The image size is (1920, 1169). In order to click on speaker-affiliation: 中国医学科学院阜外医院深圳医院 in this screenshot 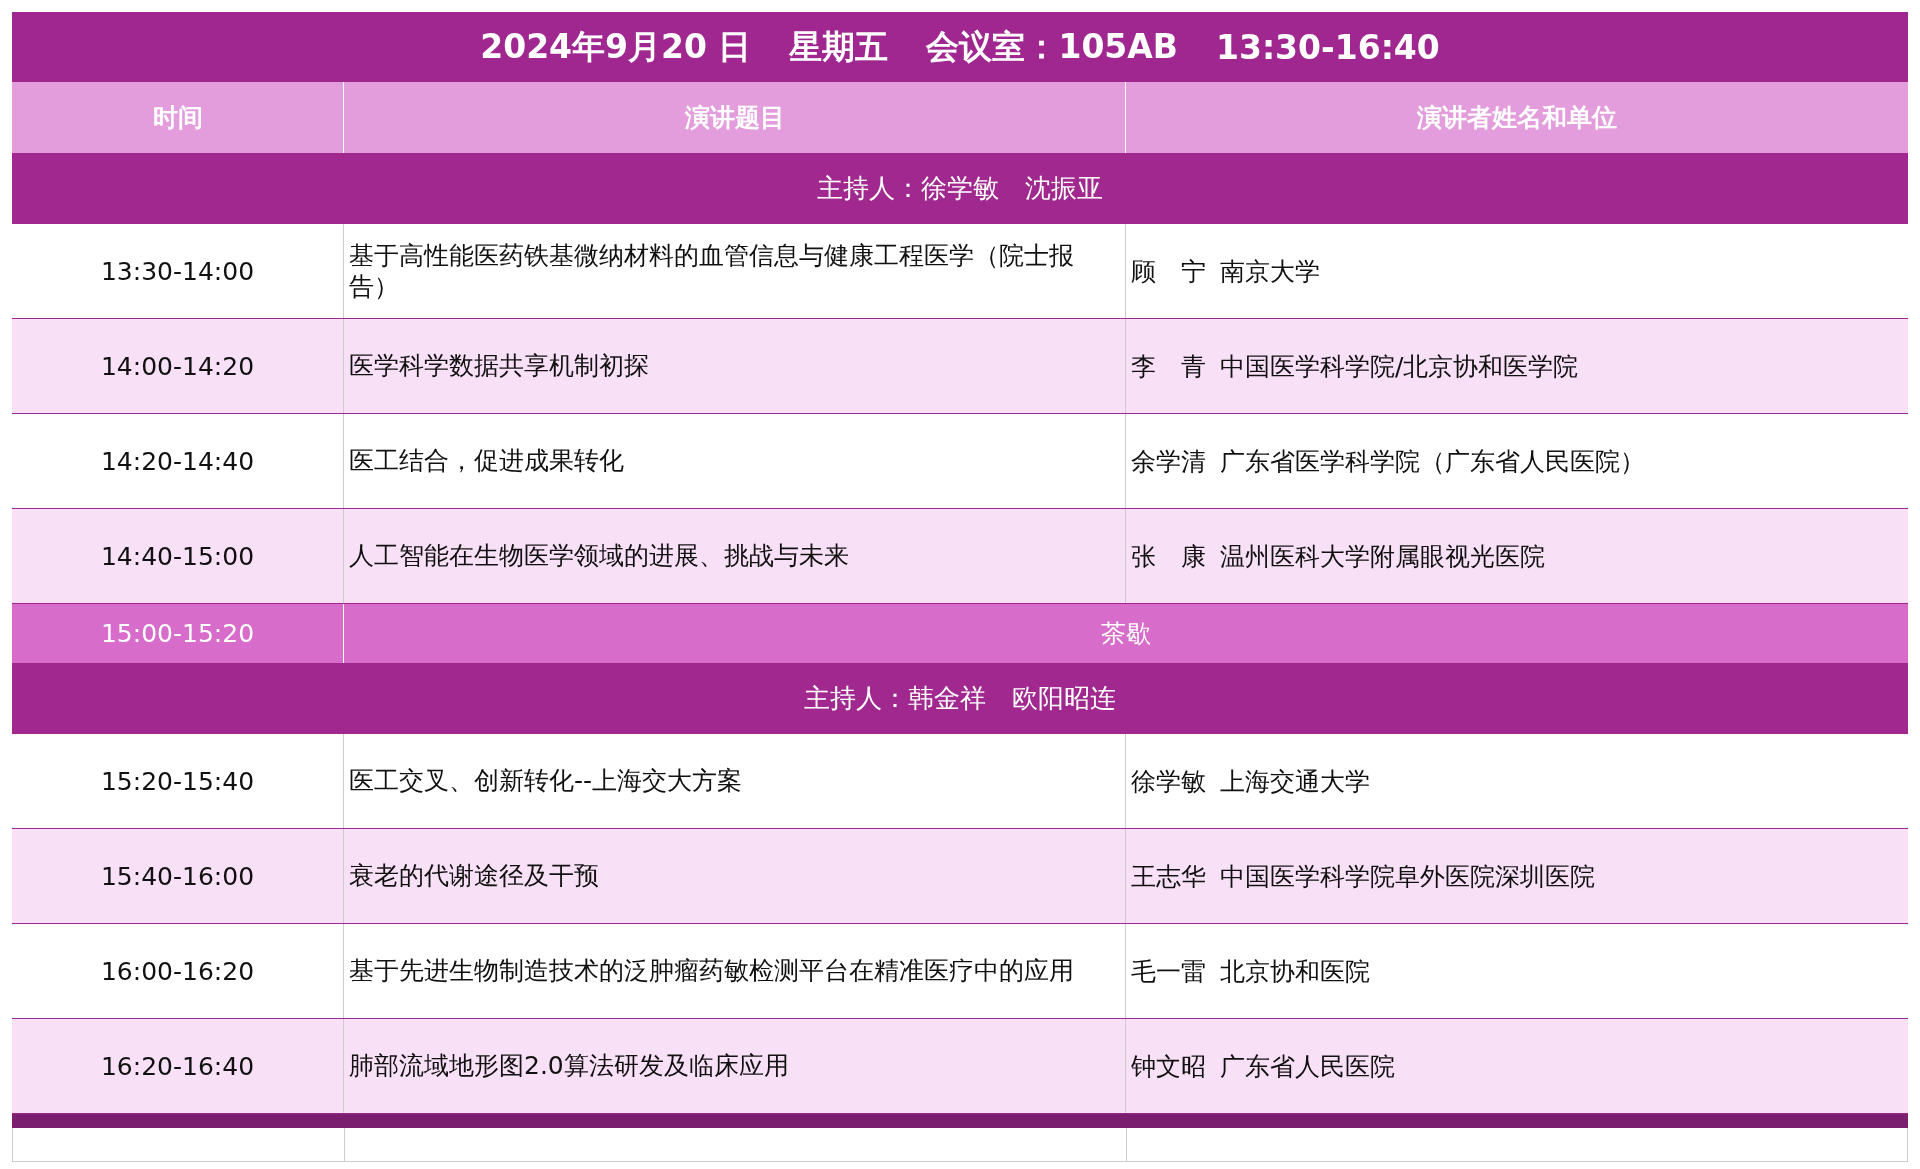, I will do `click(1407, 876)`.